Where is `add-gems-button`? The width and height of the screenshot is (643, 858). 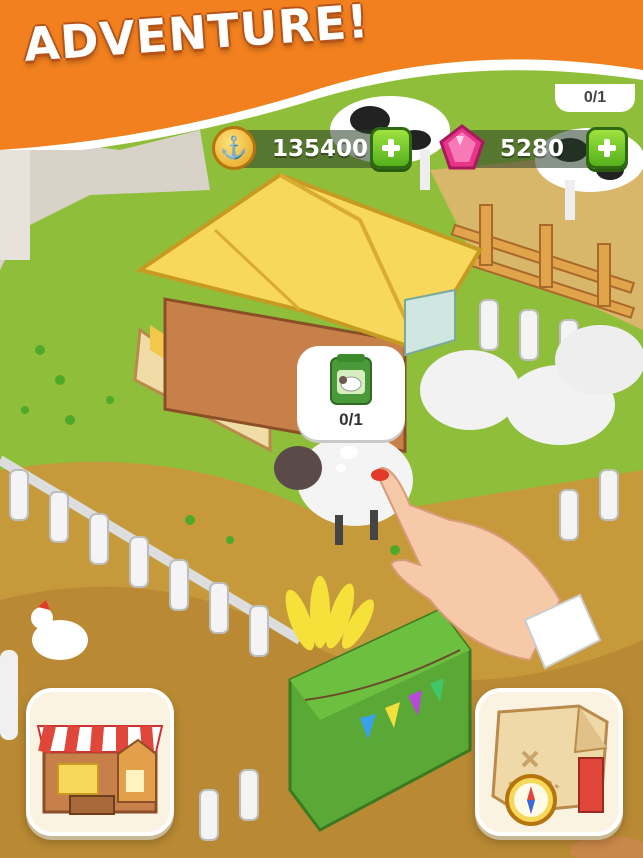
add-gems-button is located at coordinates (607, 148).